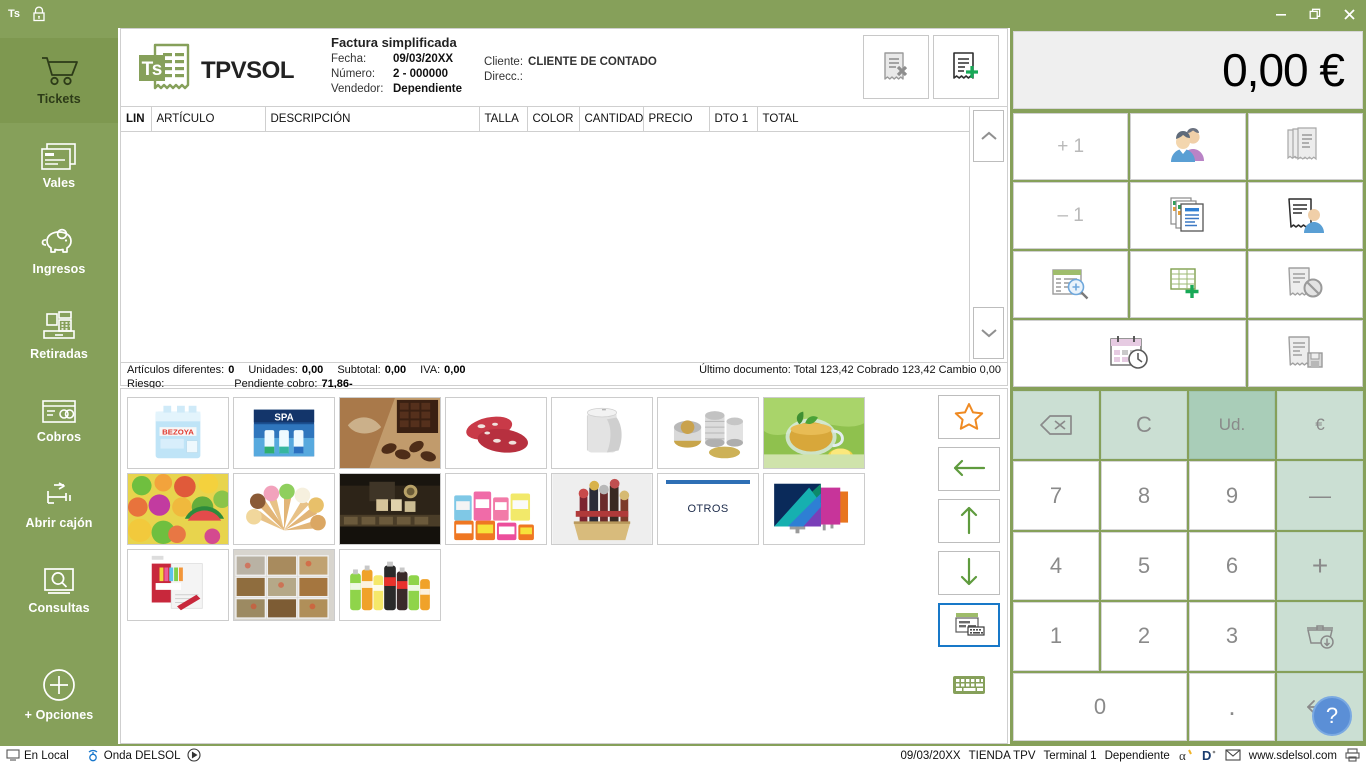 The height and width of the screenshot is (766, 1366). What do you see at coordinates (46, 756) in the screenshot?
I see `en-local-label: En Local` at bounding box center [46, 756].